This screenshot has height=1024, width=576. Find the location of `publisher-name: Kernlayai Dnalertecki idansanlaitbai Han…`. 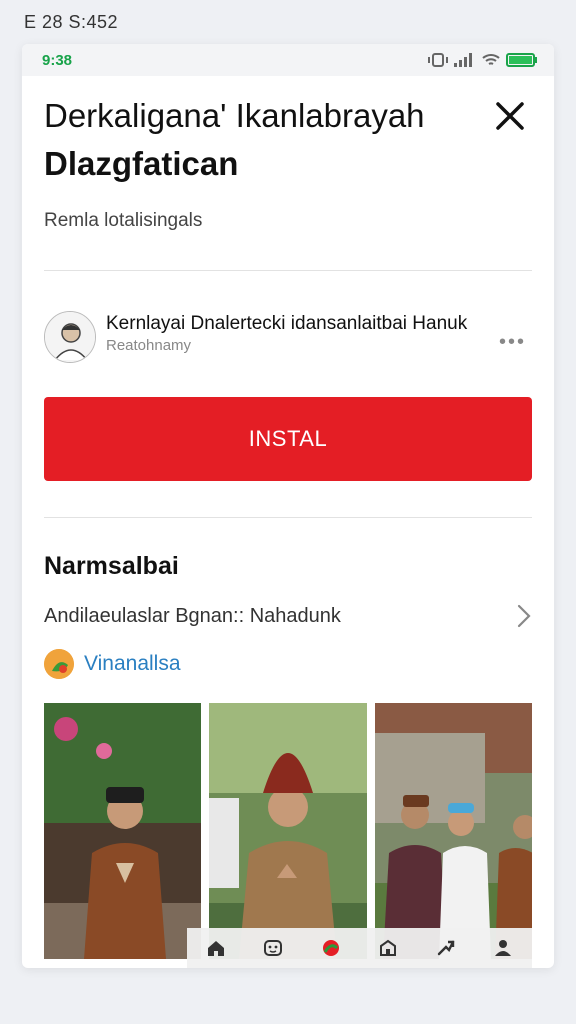

publisher-name: Kernlayai Dnalertecki idansanlaitbai Han… is located at coordinates (291, 324).